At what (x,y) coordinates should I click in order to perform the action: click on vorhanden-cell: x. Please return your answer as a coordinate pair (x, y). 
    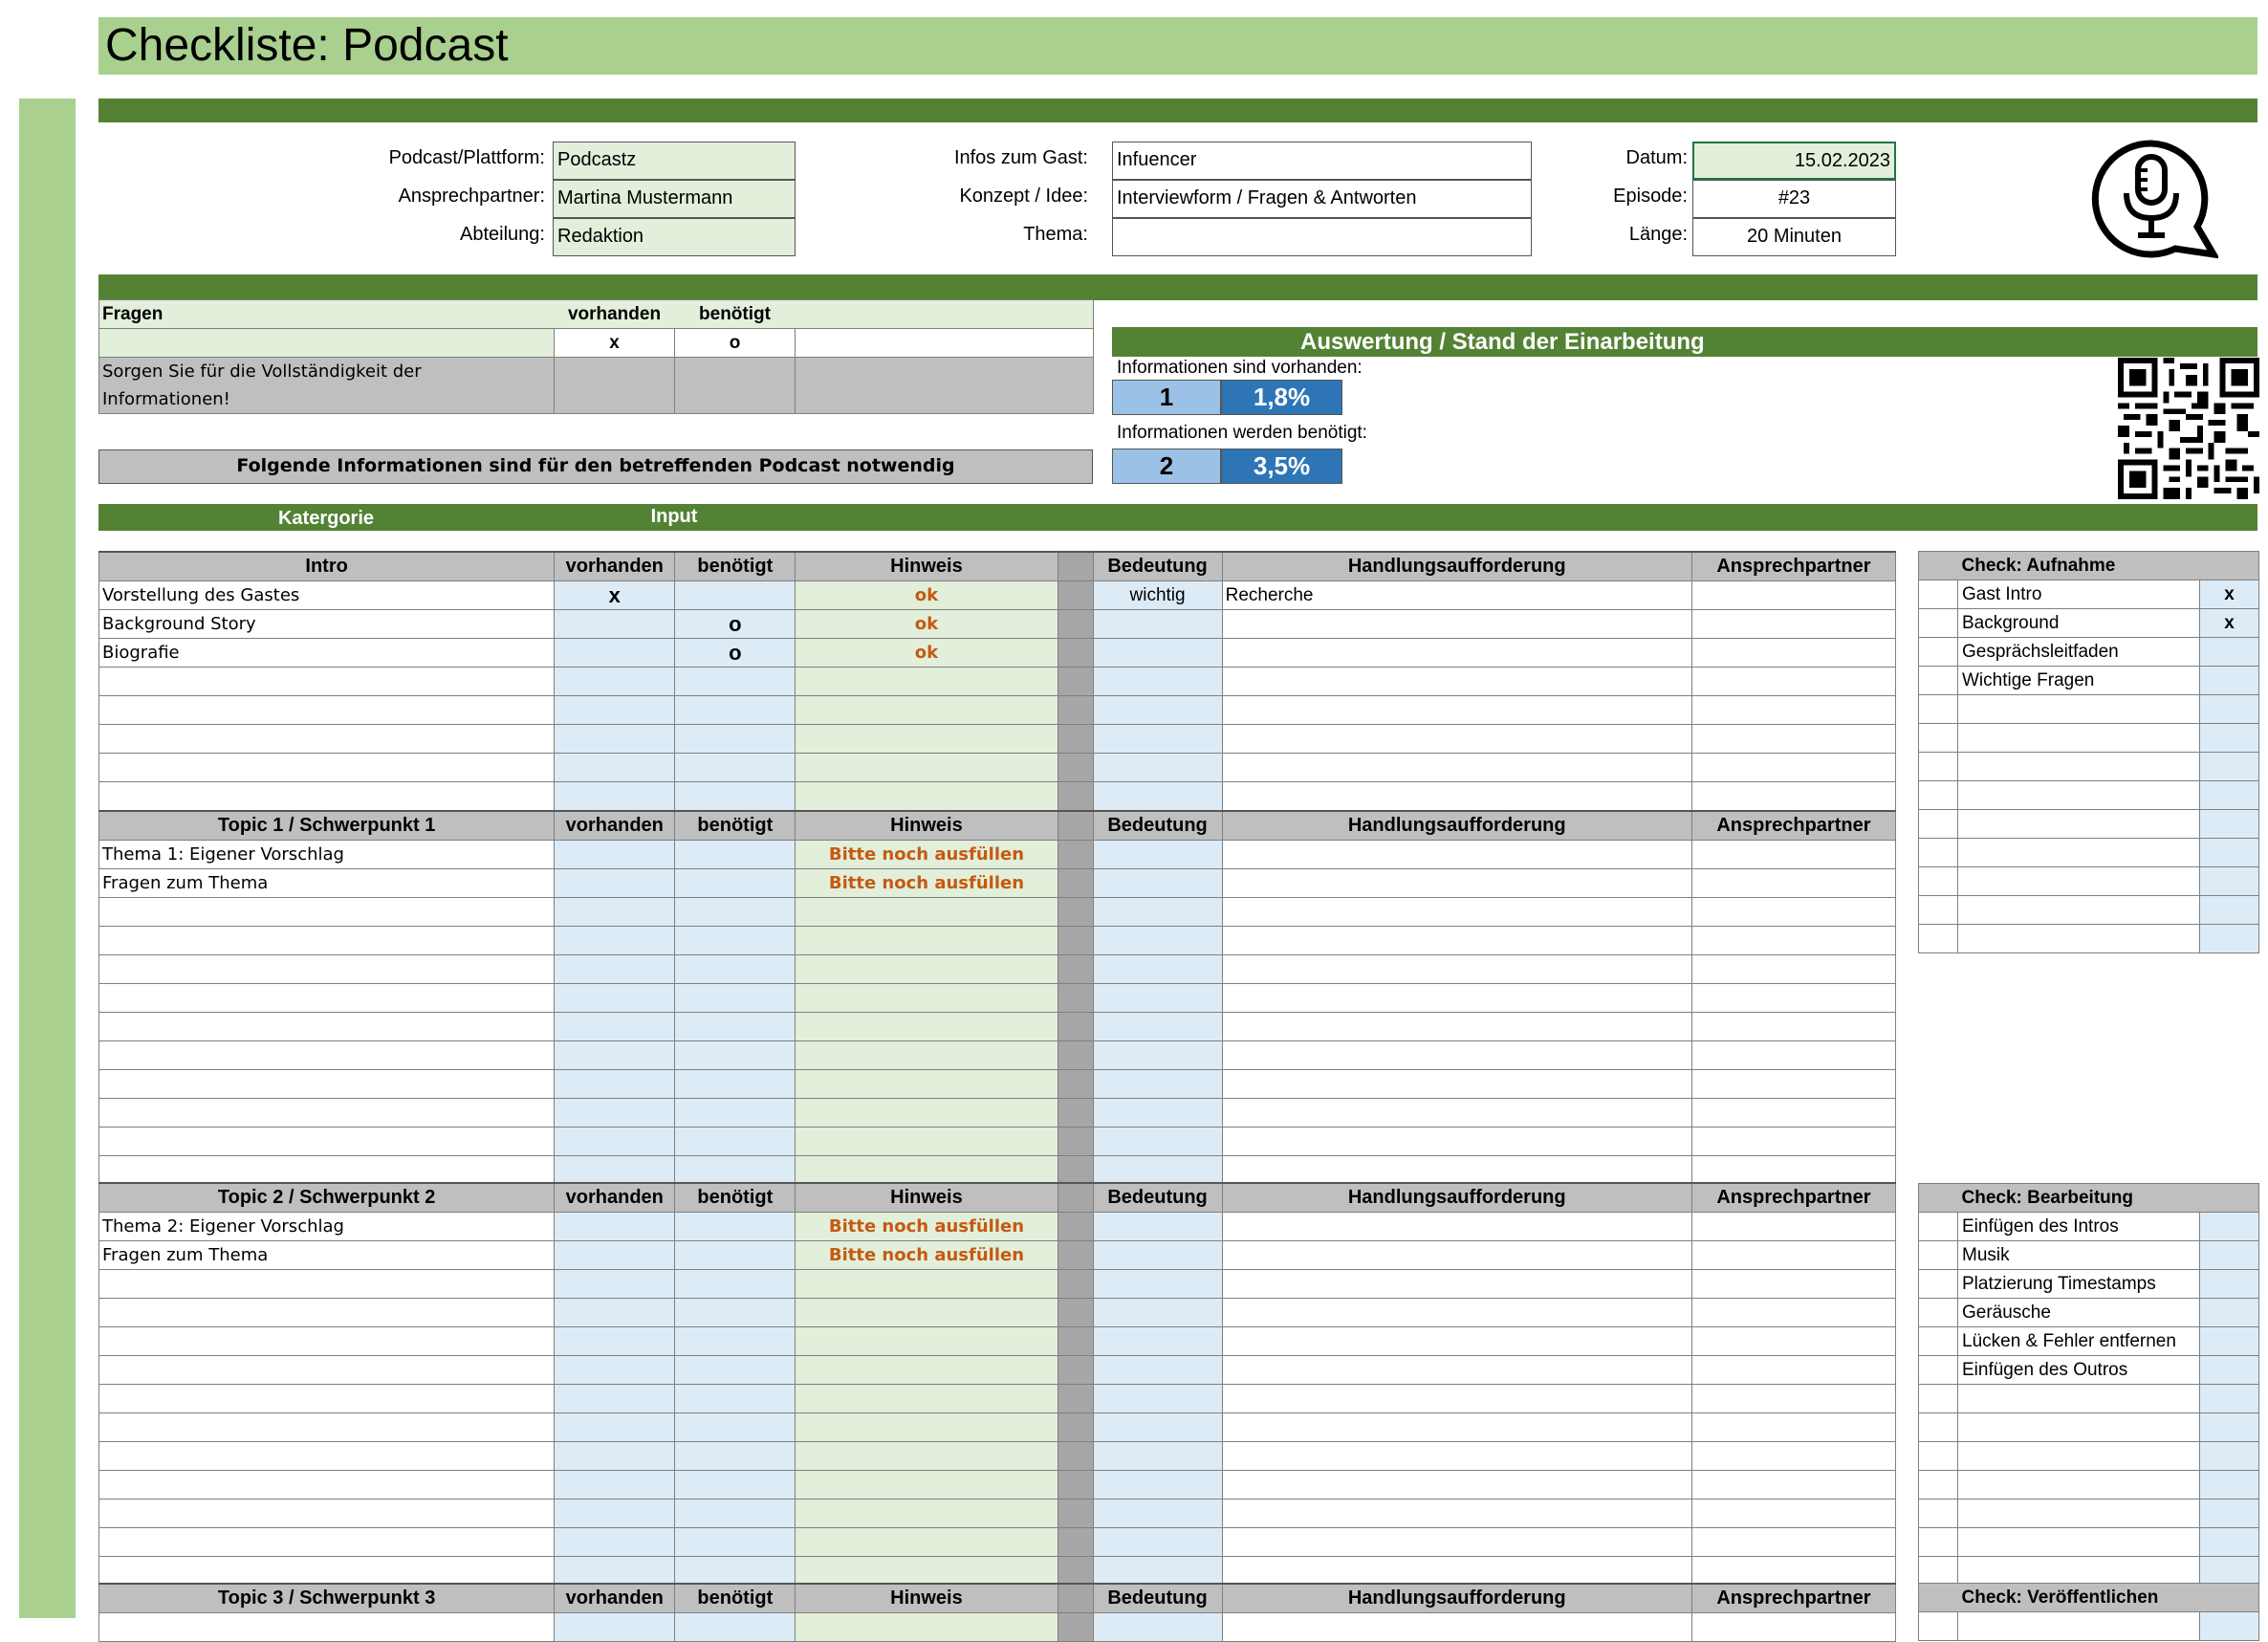
    Looking at the image, I should click on (615, 595).